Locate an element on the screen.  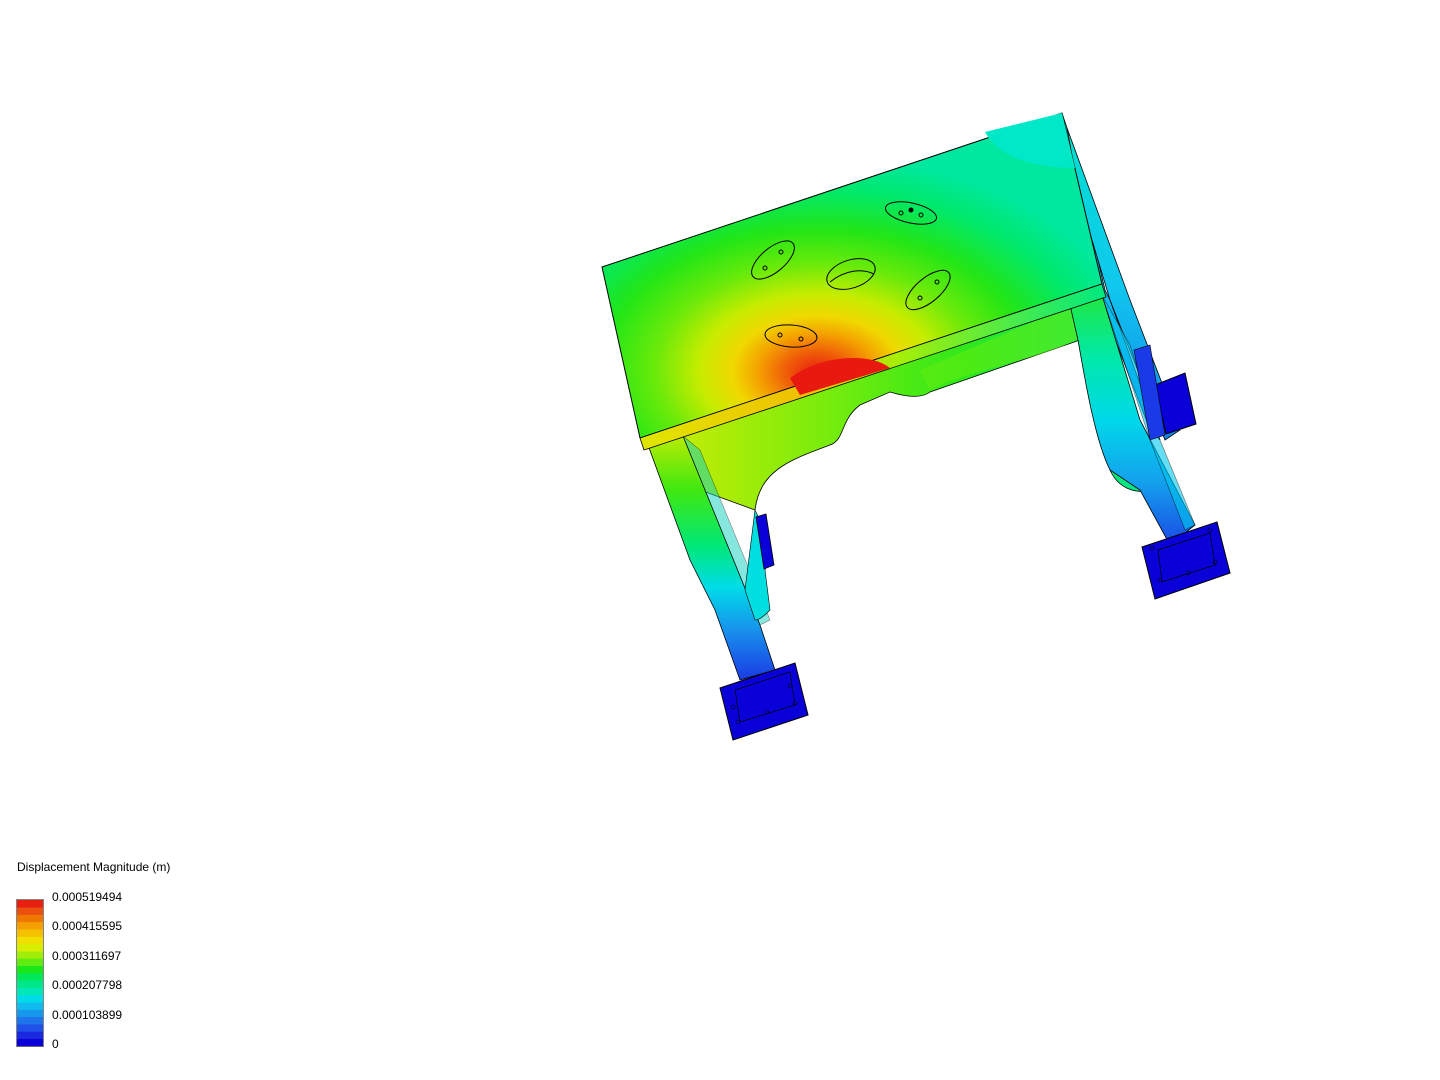
legend-label-min: 0 is located at coordinates (55, 1044).